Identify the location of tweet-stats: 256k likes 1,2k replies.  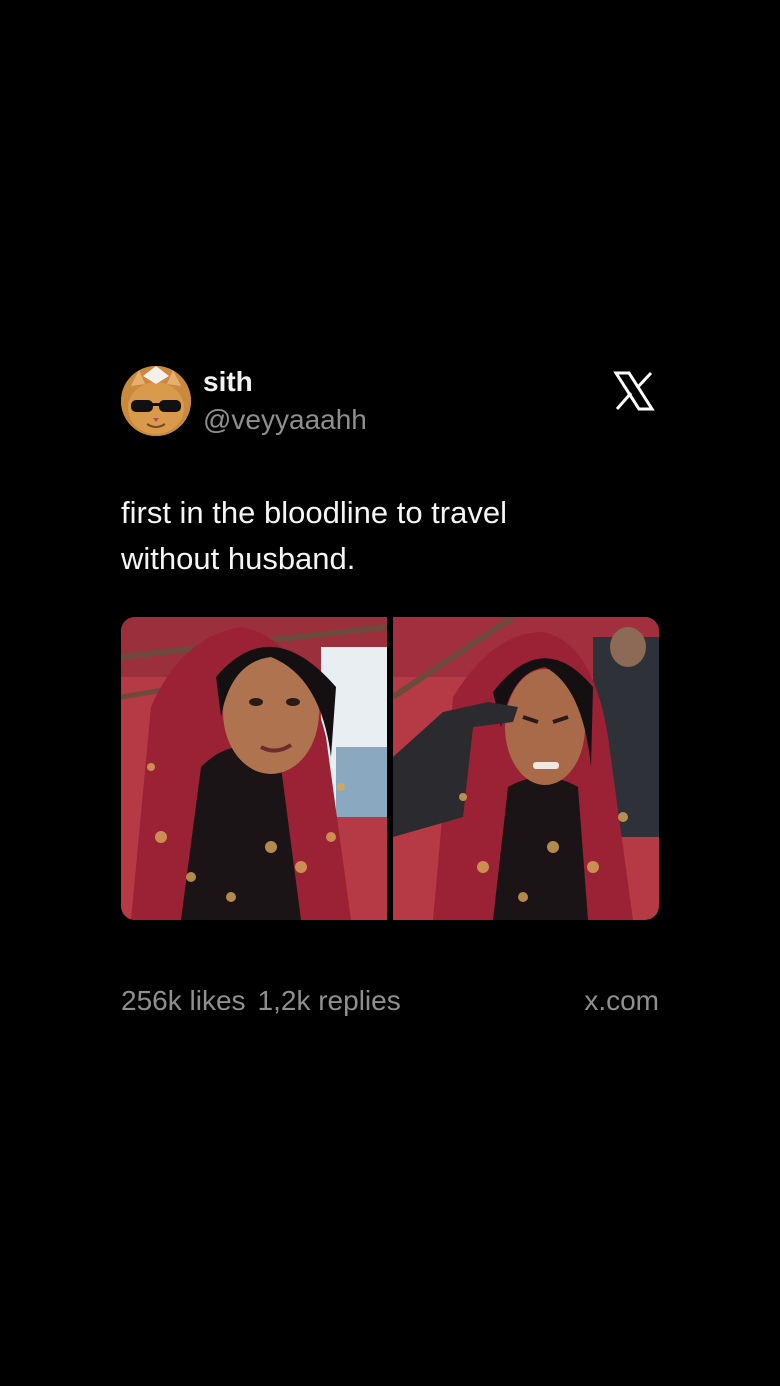
(267, 1001).